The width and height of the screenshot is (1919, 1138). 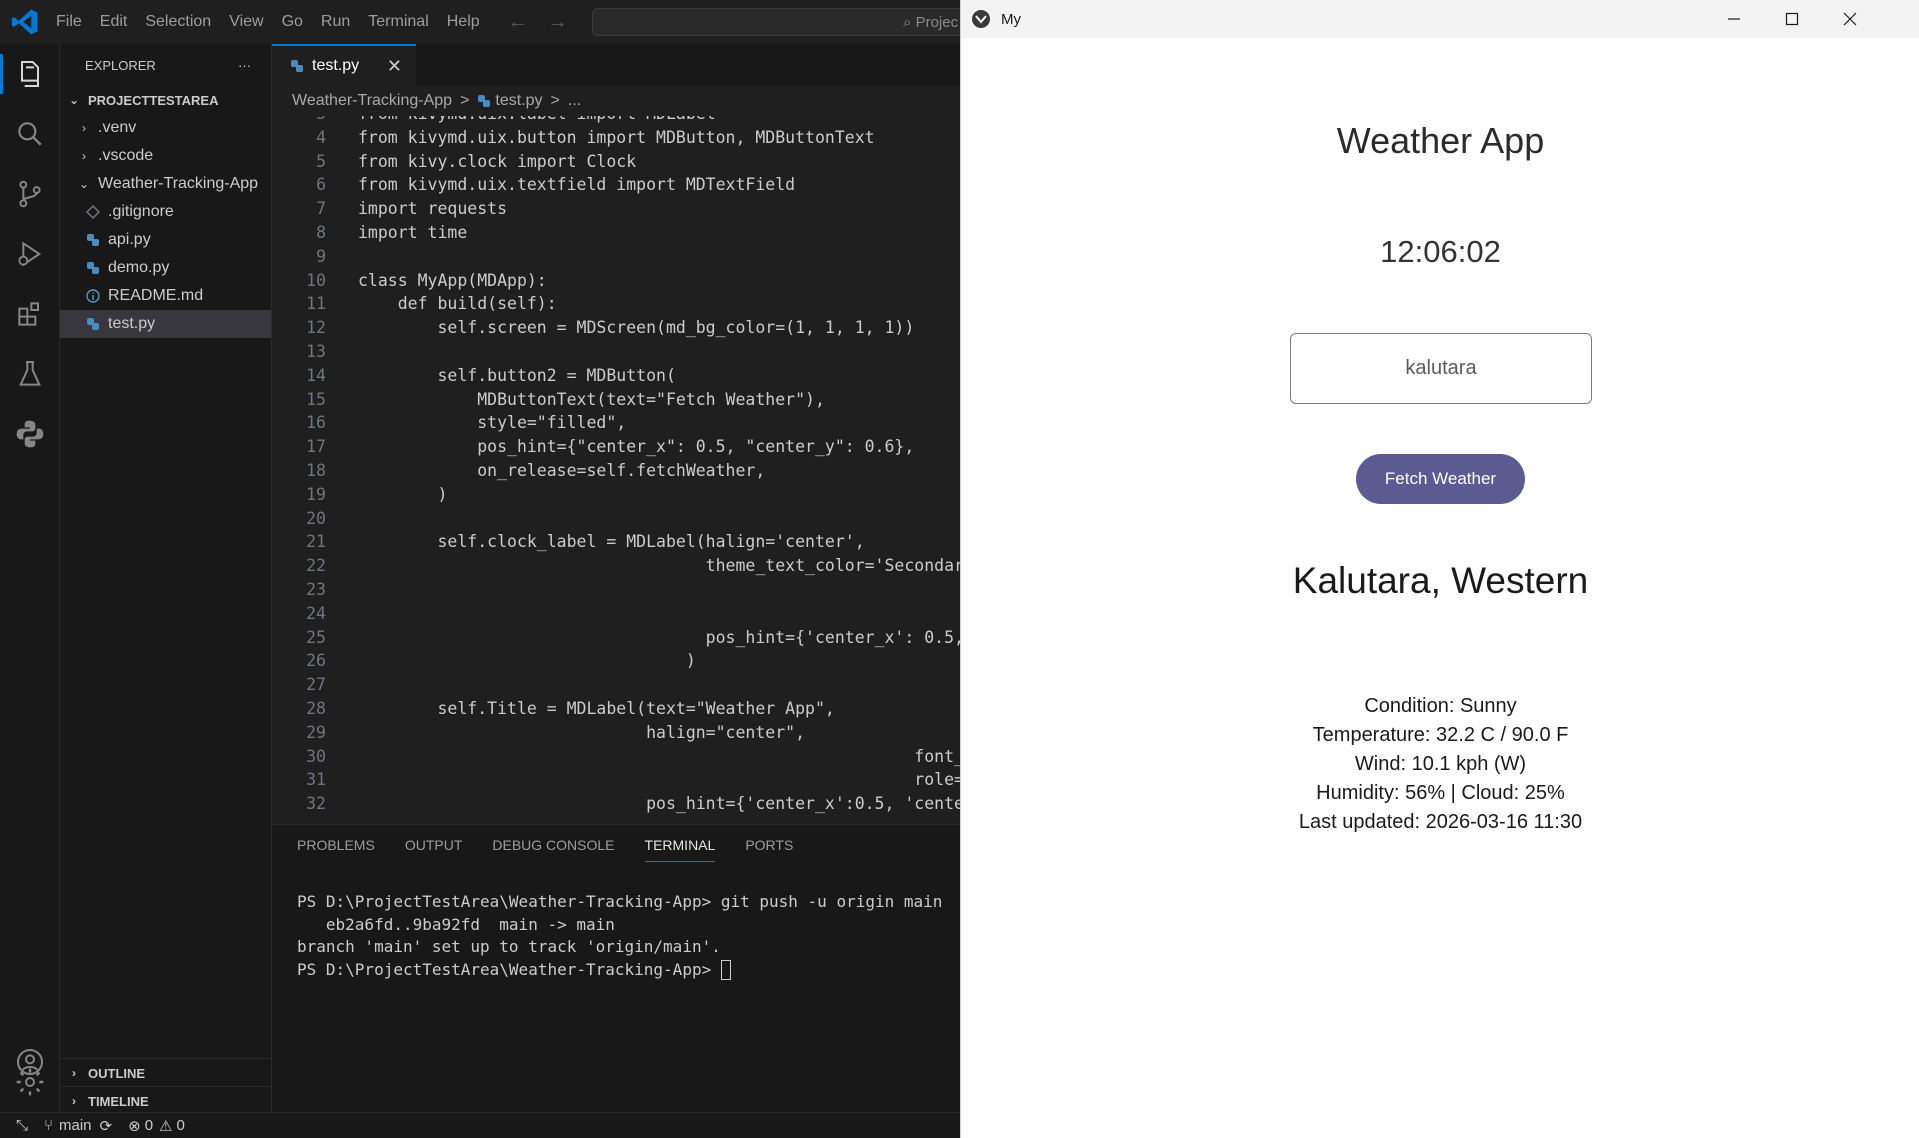 I want to click on code-text: import requests, so click(x=433, y=209).